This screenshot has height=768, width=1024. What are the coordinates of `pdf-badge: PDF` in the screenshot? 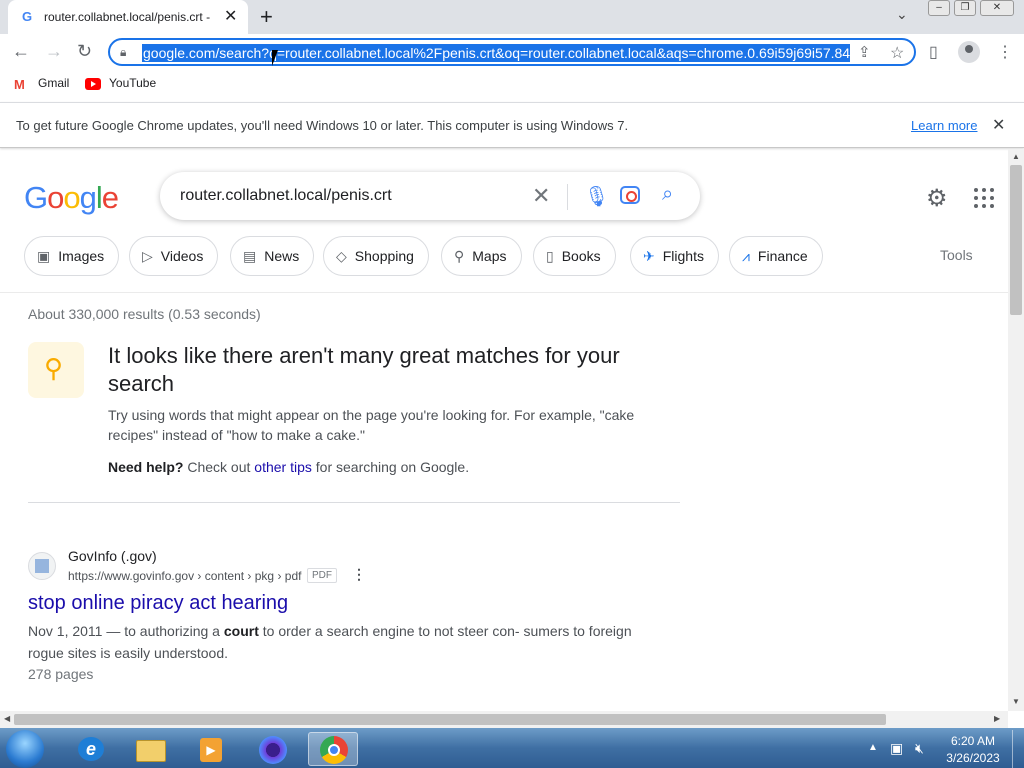 It's located at (322, 575).